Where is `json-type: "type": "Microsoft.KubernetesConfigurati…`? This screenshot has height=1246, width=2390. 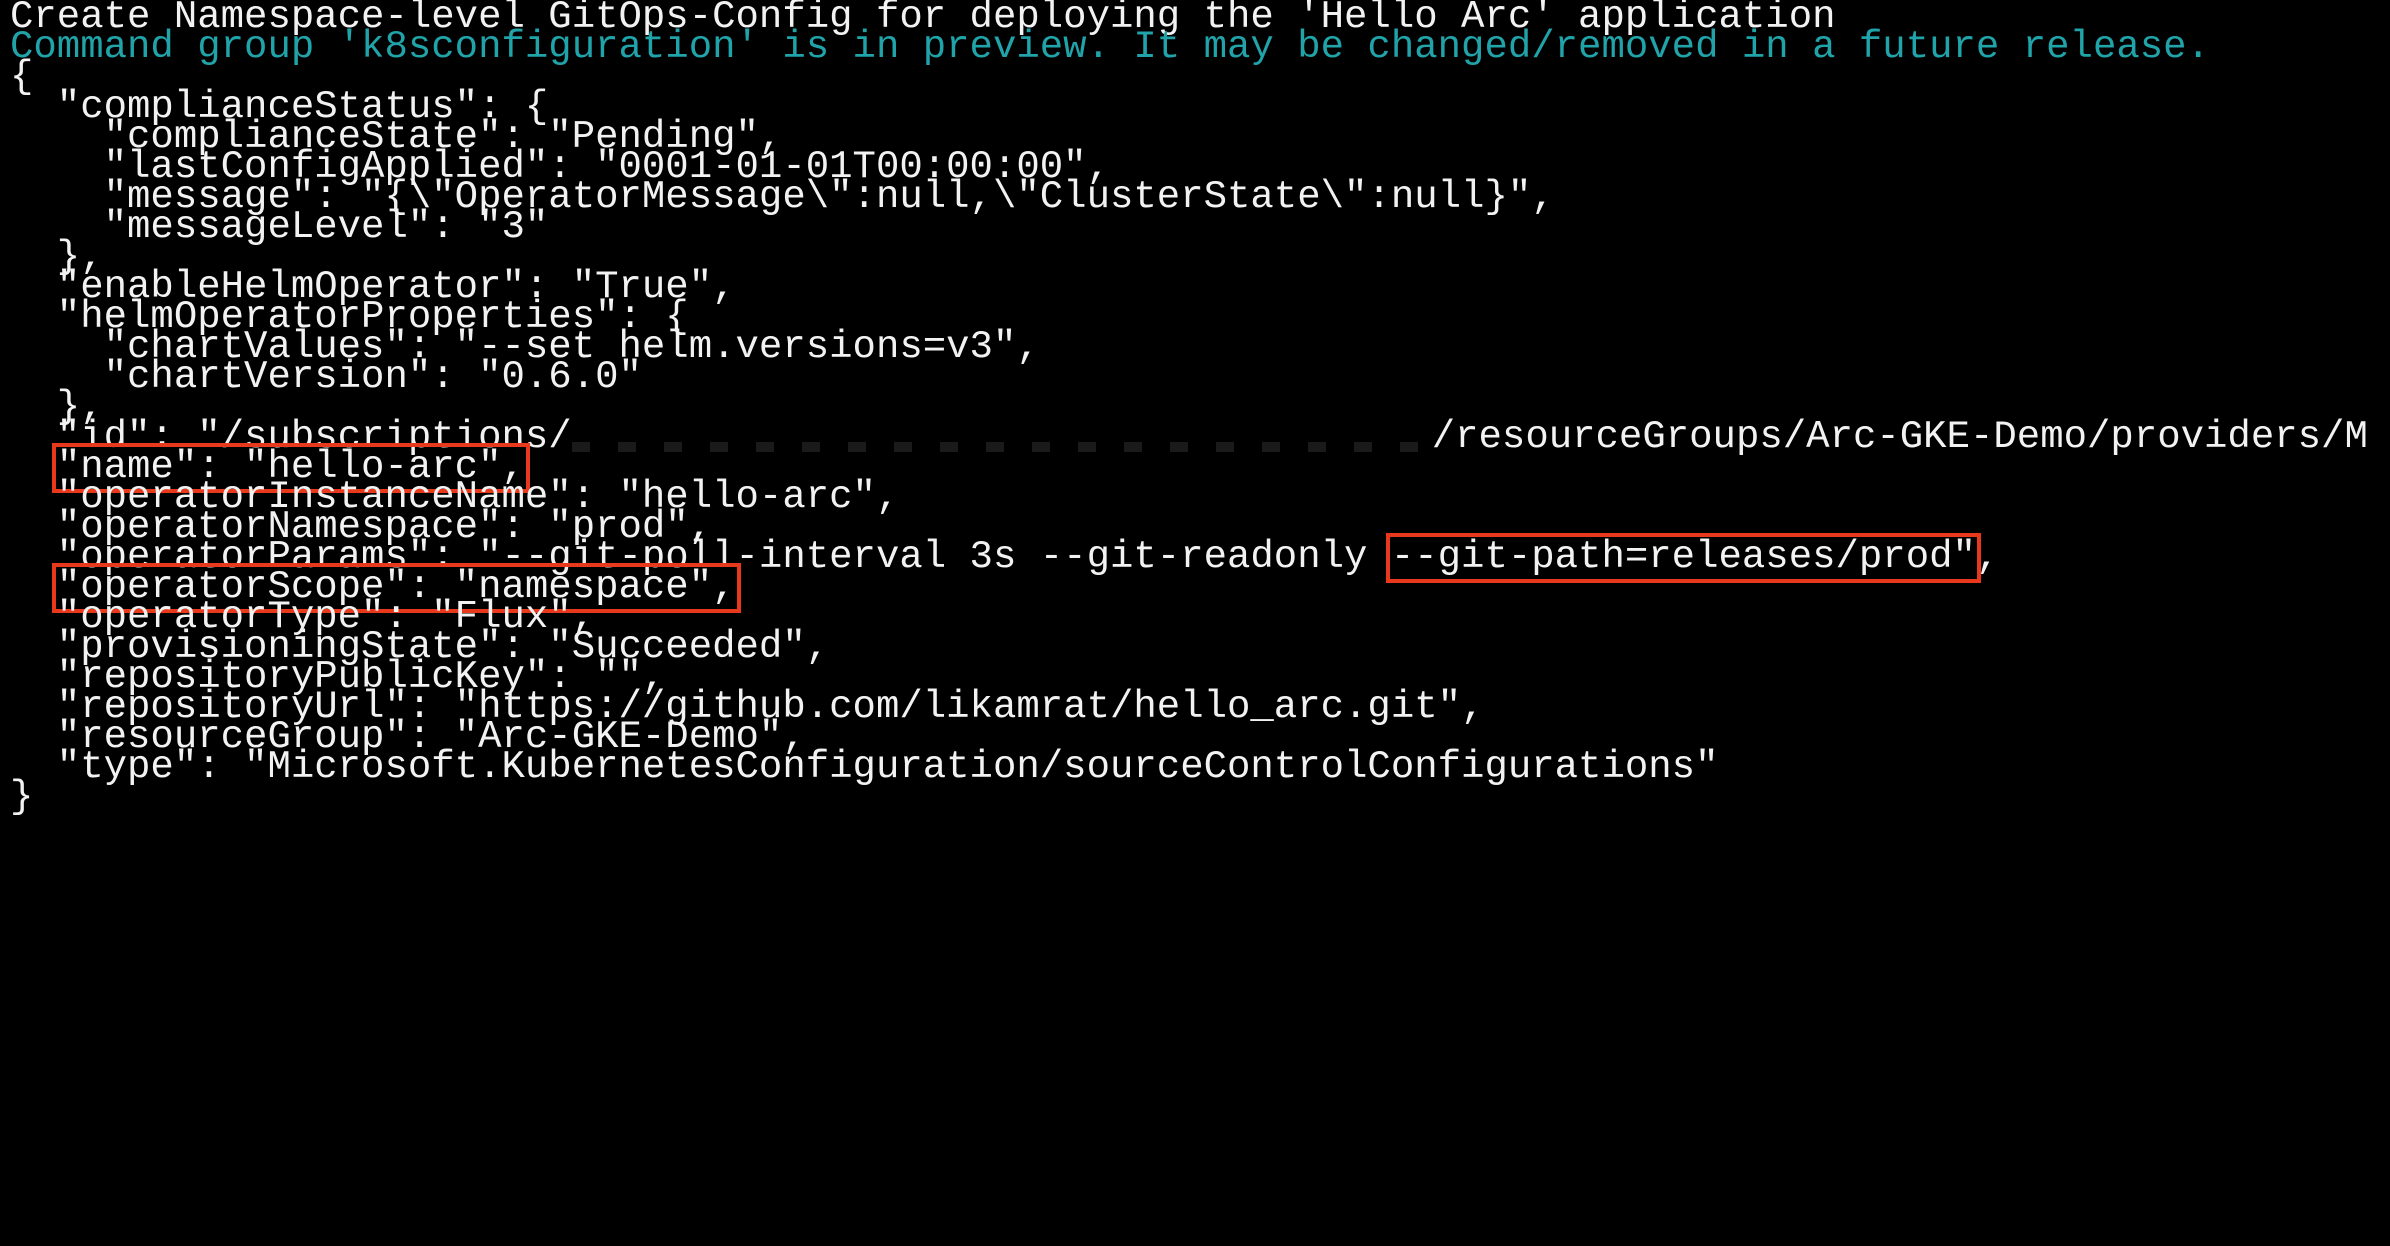
json-type: "type": "Microsoft.KubernetesConfigurati… is located at coordinates (864, 767).